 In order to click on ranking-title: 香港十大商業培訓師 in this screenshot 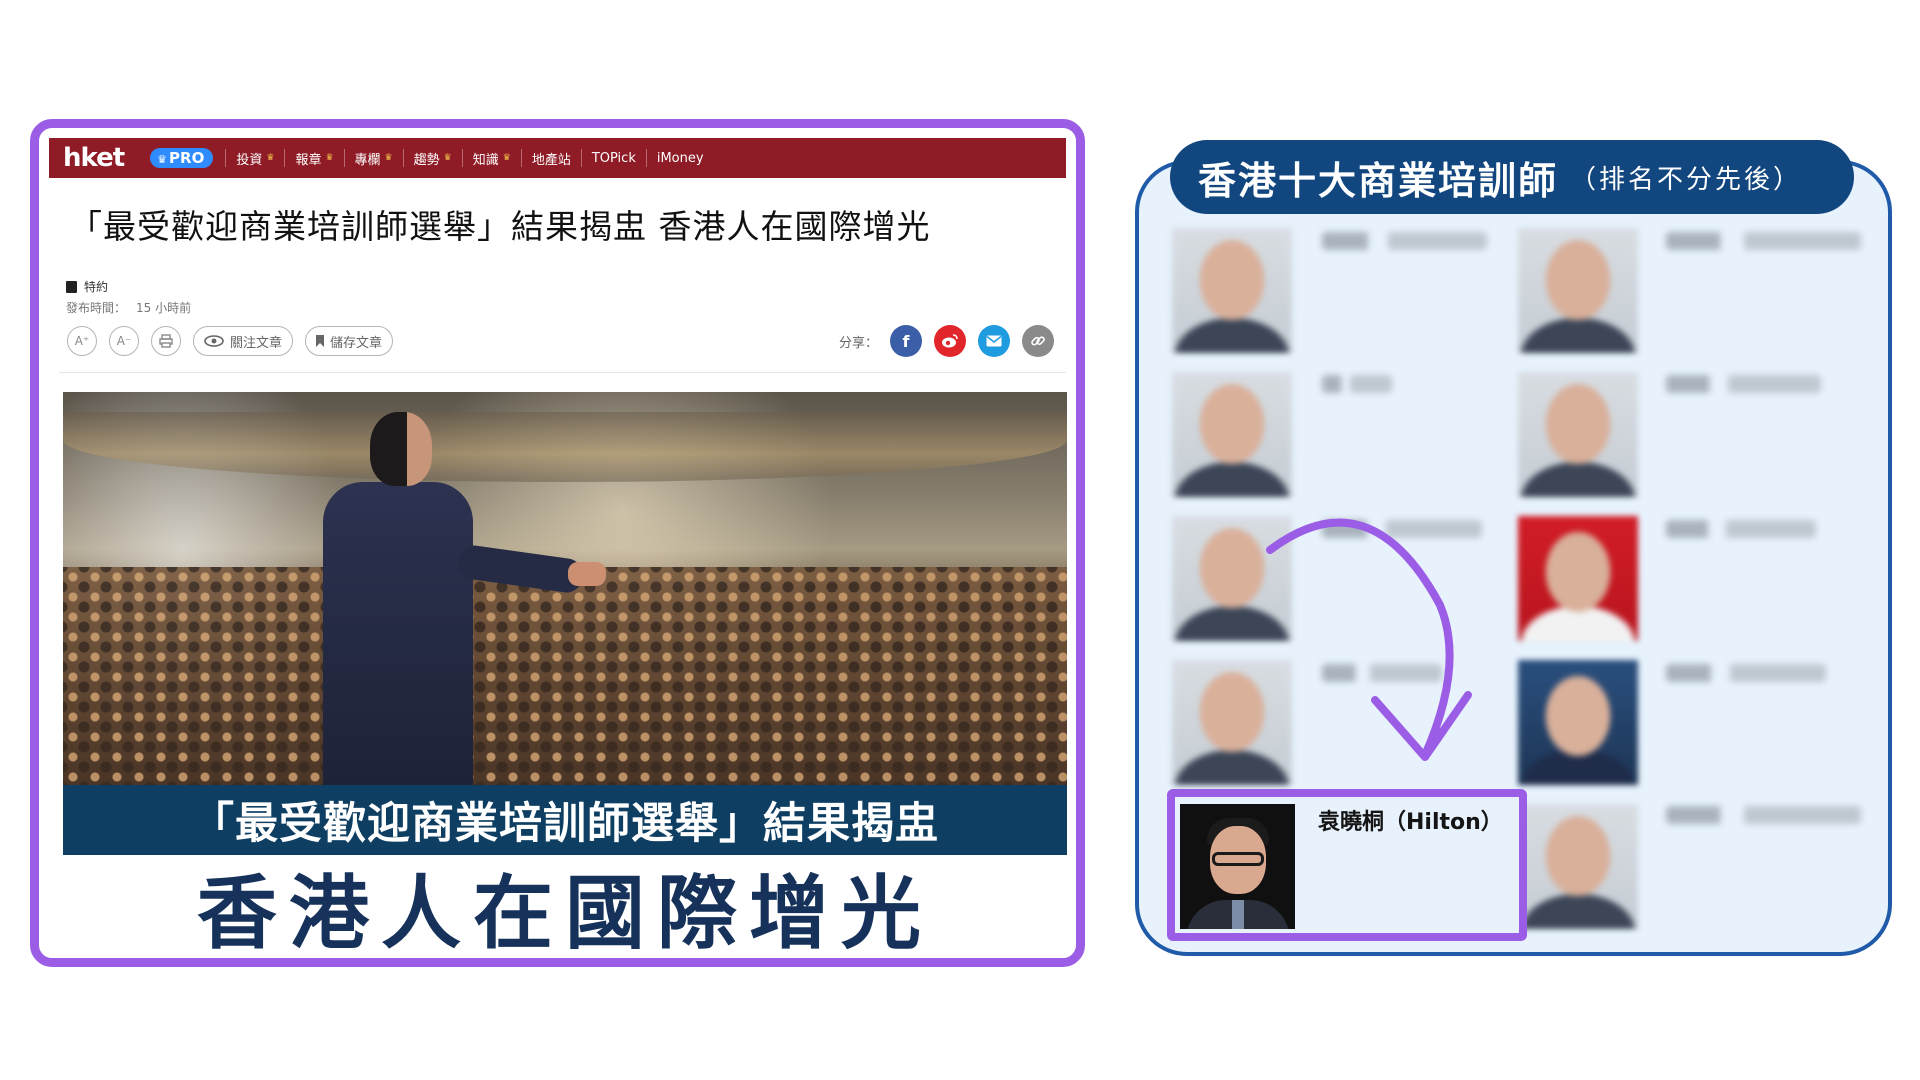, I will do `click(1378, 180)`.